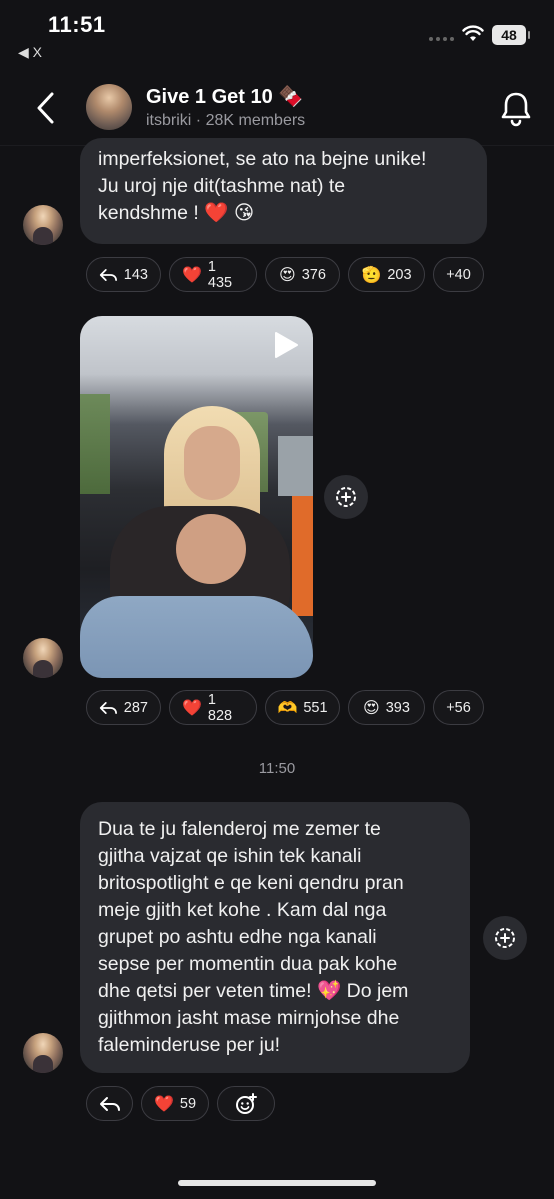  Describe the element at coordinates (175, 1103) in the screenshot. I see `reaction-chip: ❤️ 59` at that location.